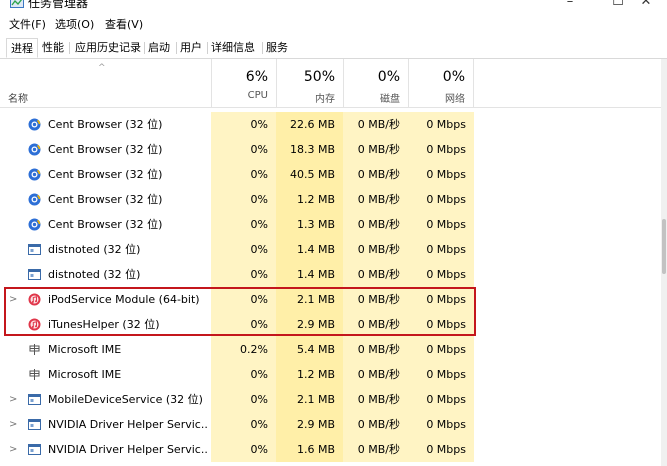 The height and width of the screenshot is (466, 667). Describe the element at coordinates (330, 224) in the screenshot. I see `process-row: Cent Browser (32 位) 0% 1.3 MB 0 MB/秒 0 Mbps` at that location.